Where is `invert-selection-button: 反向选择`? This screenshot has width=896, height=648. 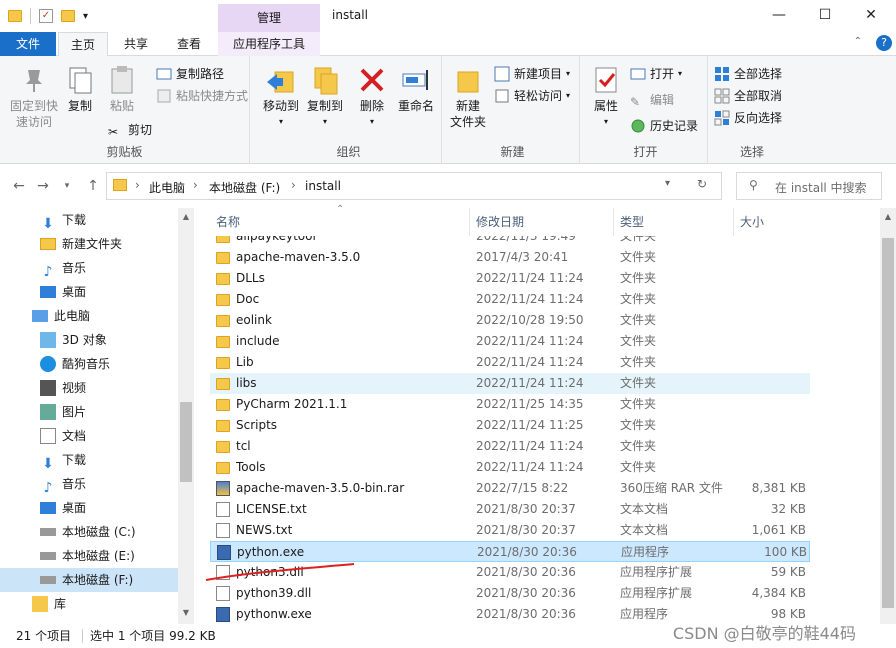 invert-selection-button: 反向选择 is located at coordinates (748, 118).